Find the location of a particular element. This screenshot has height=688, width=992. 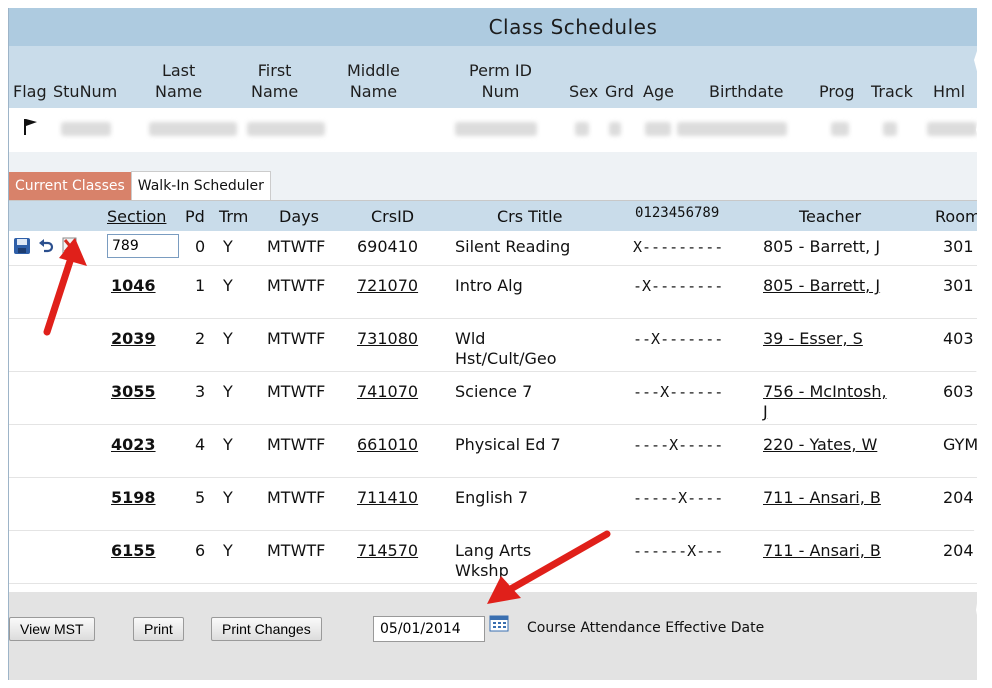

row-section-link: 4023 is located at coordinates (133, 445).